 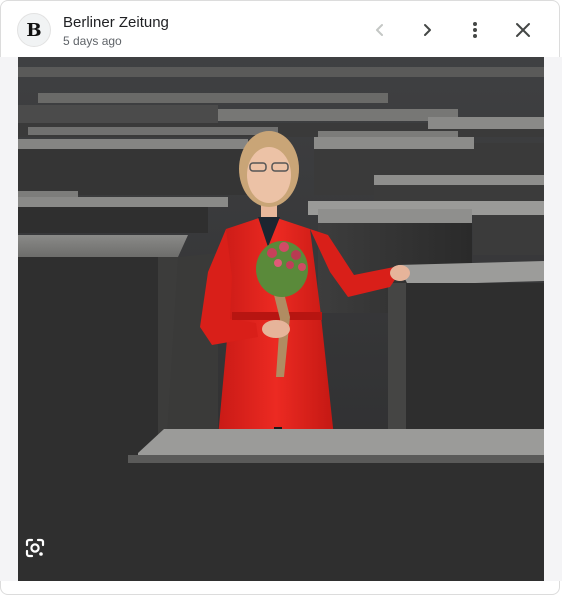 I want to click on close-button, so click(x=523, y=30).